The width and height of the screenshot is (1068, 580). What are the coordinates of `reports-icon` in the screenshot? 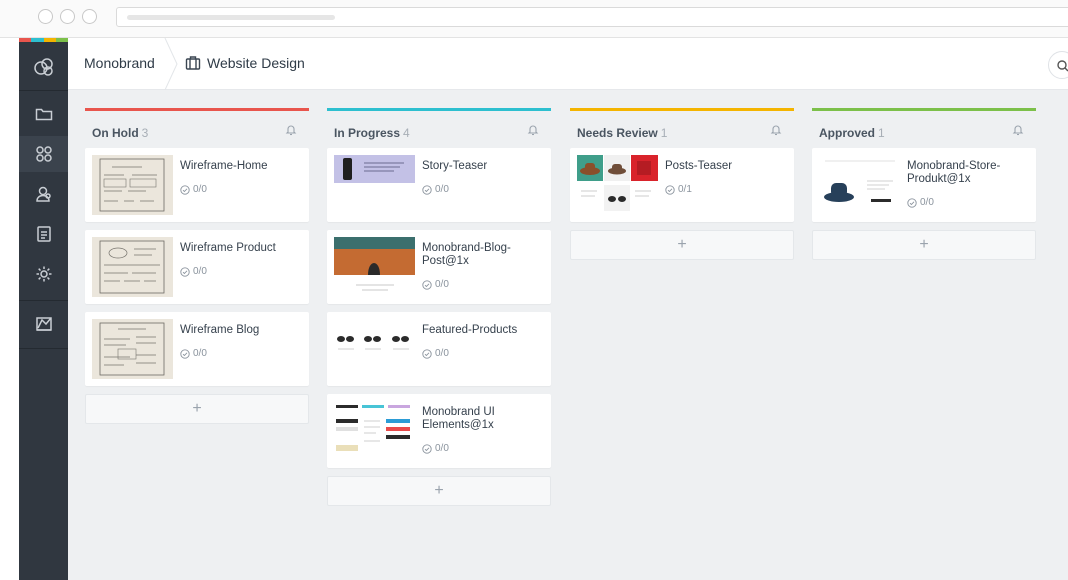 It's located at (43, 324).